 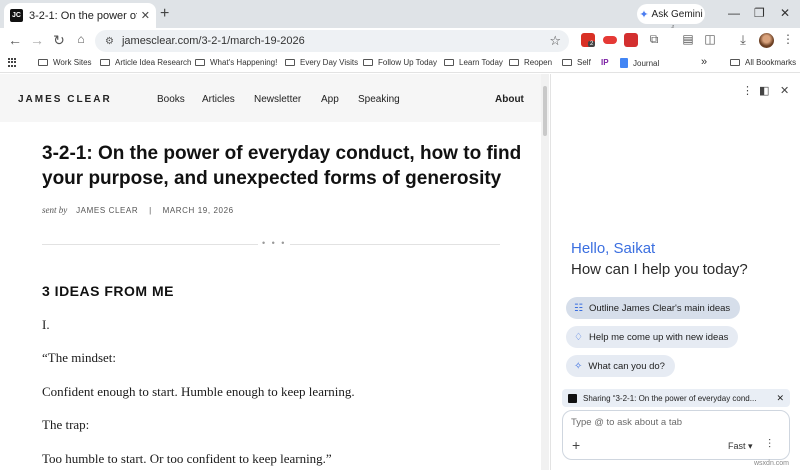 I want to click on window-close-icon: ✕, so click(x=785, y=13).